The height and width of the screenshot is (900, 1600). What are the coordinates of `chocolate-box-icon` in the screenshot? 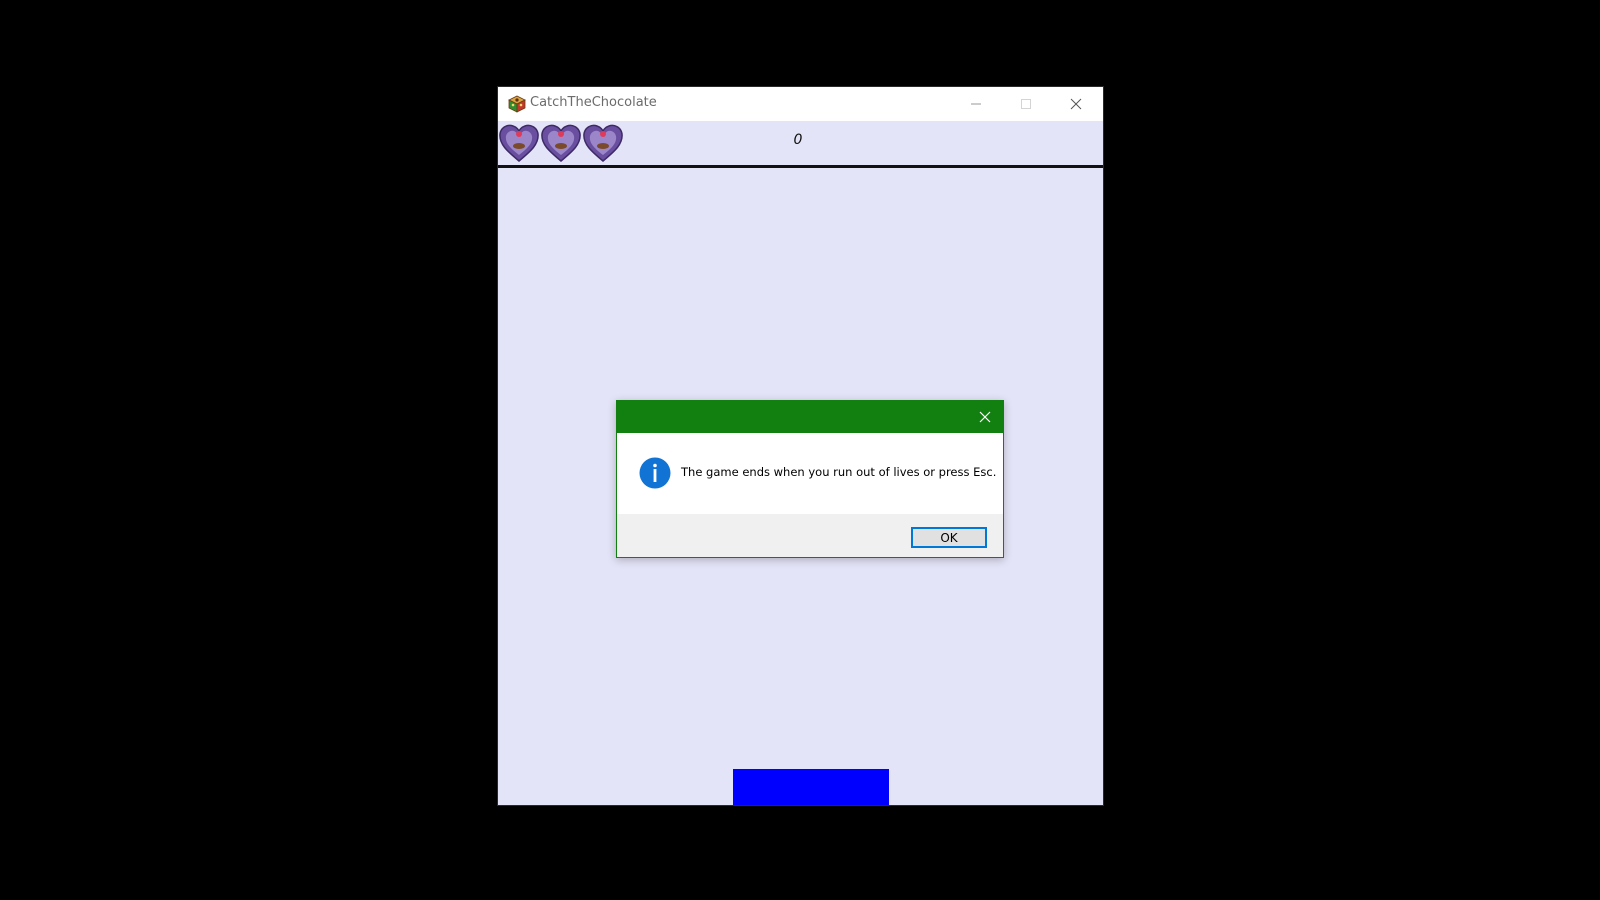 It's located at (517, 104).